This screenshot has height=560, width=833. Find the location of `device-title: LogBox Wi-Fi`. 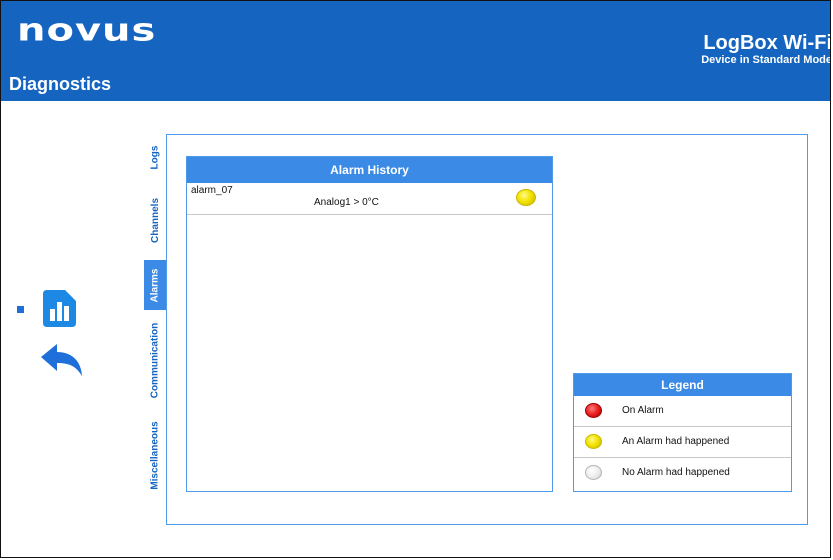

device-title: LogBox Wi-Fi is located at coordinates (767, 43).